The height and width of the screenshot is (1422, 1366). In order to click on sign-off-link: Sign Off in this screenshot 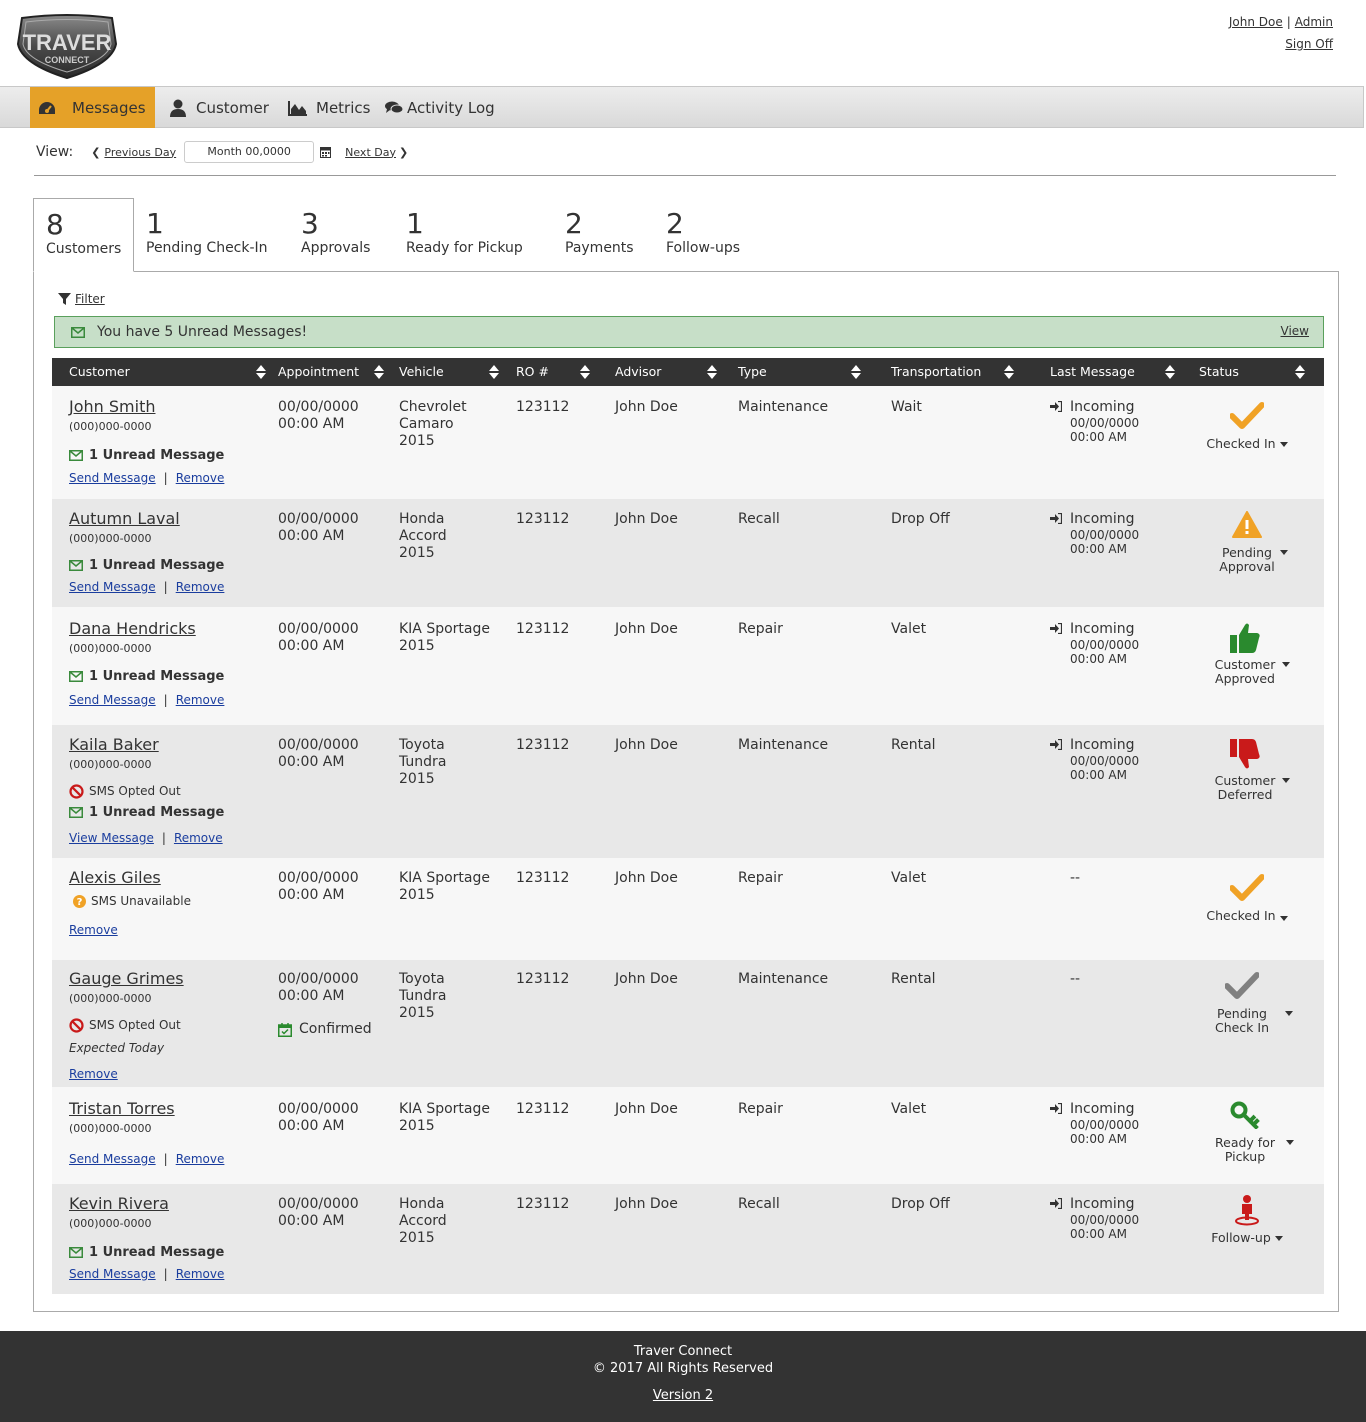, I will do `click(1309, 44)`.